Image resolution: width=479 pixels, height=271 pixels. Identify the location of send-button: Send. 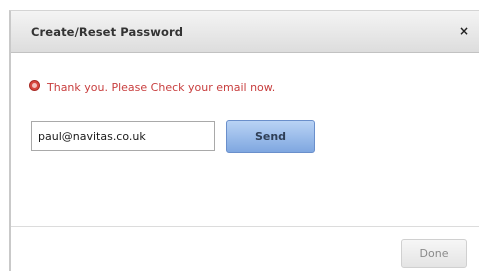
(270, 136).